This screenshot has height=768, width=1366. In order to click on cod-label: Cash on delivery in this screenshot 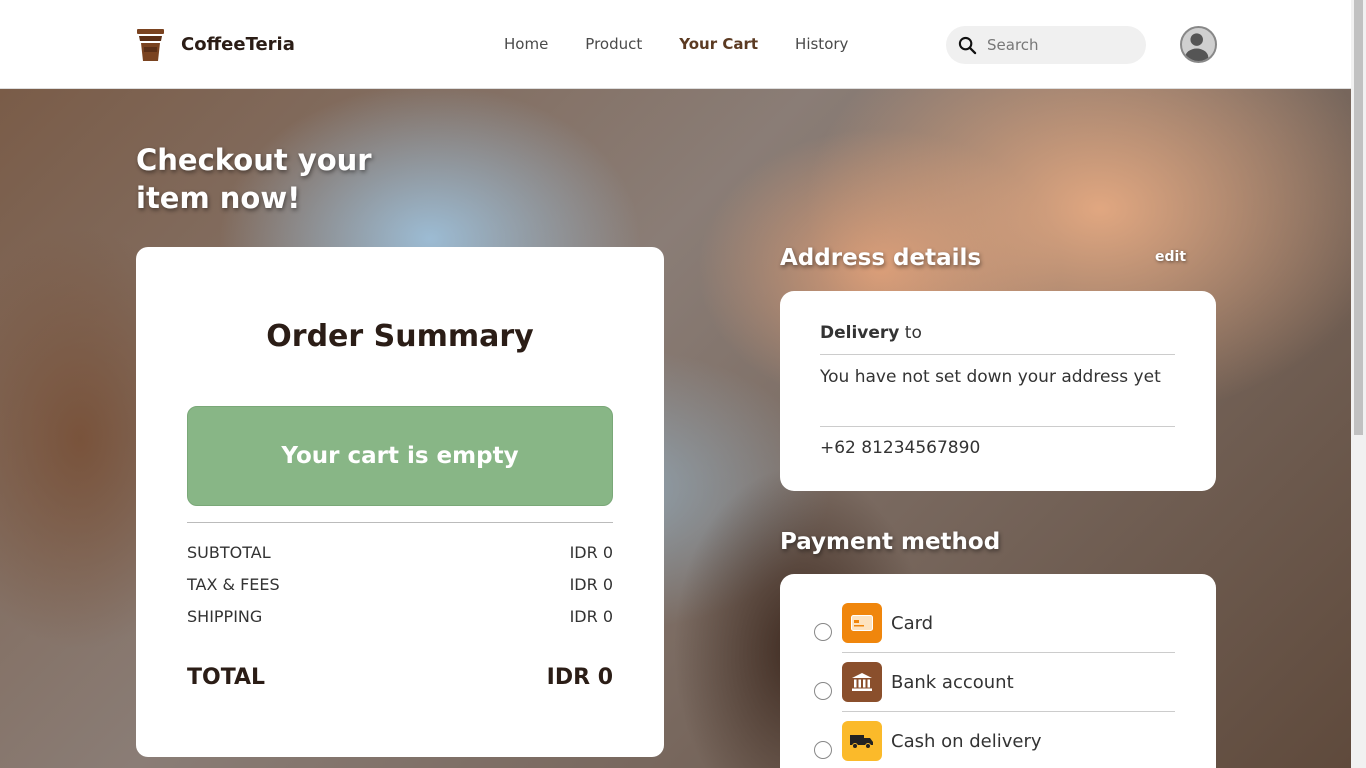, I will do `click(966, 741)`.